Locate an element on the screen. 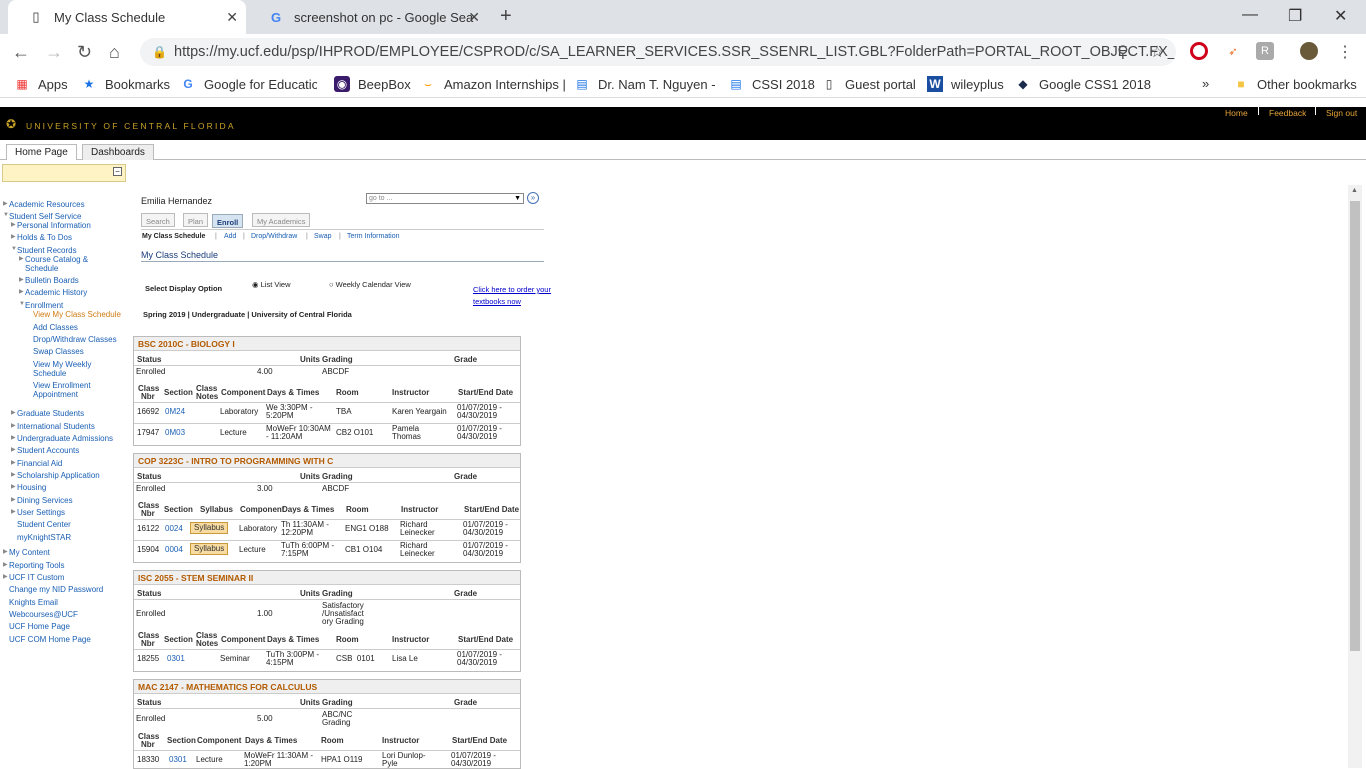  bookmark-google-css1: ◆ Google CSS1 2018 - is located at coordinates (1083, 84).